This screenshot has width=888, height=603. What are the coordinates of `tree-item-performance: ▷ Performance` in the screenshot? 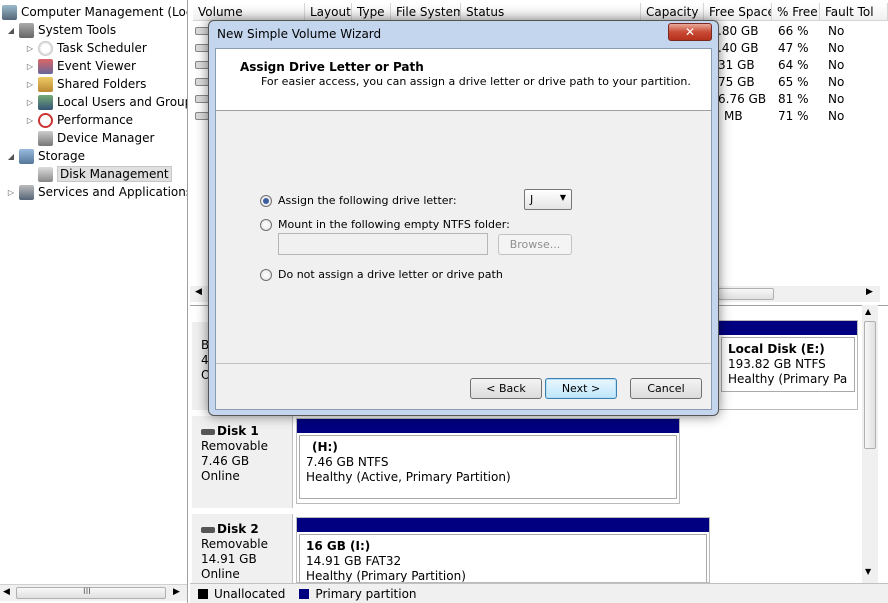 It's located at (79, 120).